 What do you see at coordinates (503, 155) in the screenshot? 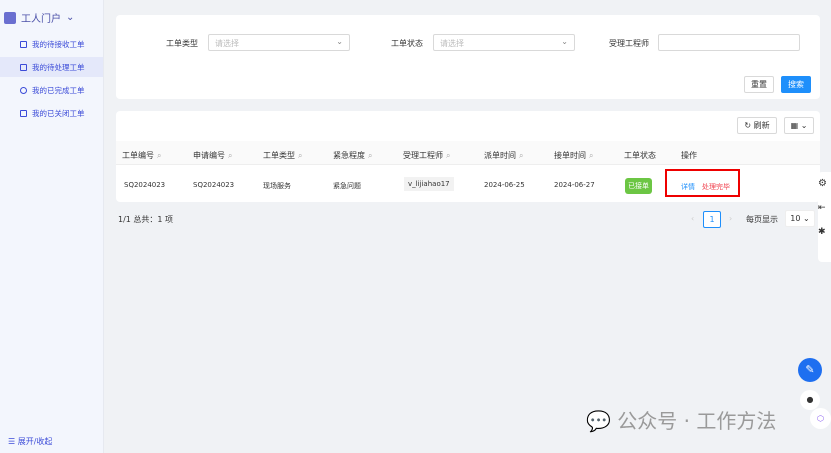
I see `col-dispatch: 派单时间 ⌕` at bounding box center [503, 155].